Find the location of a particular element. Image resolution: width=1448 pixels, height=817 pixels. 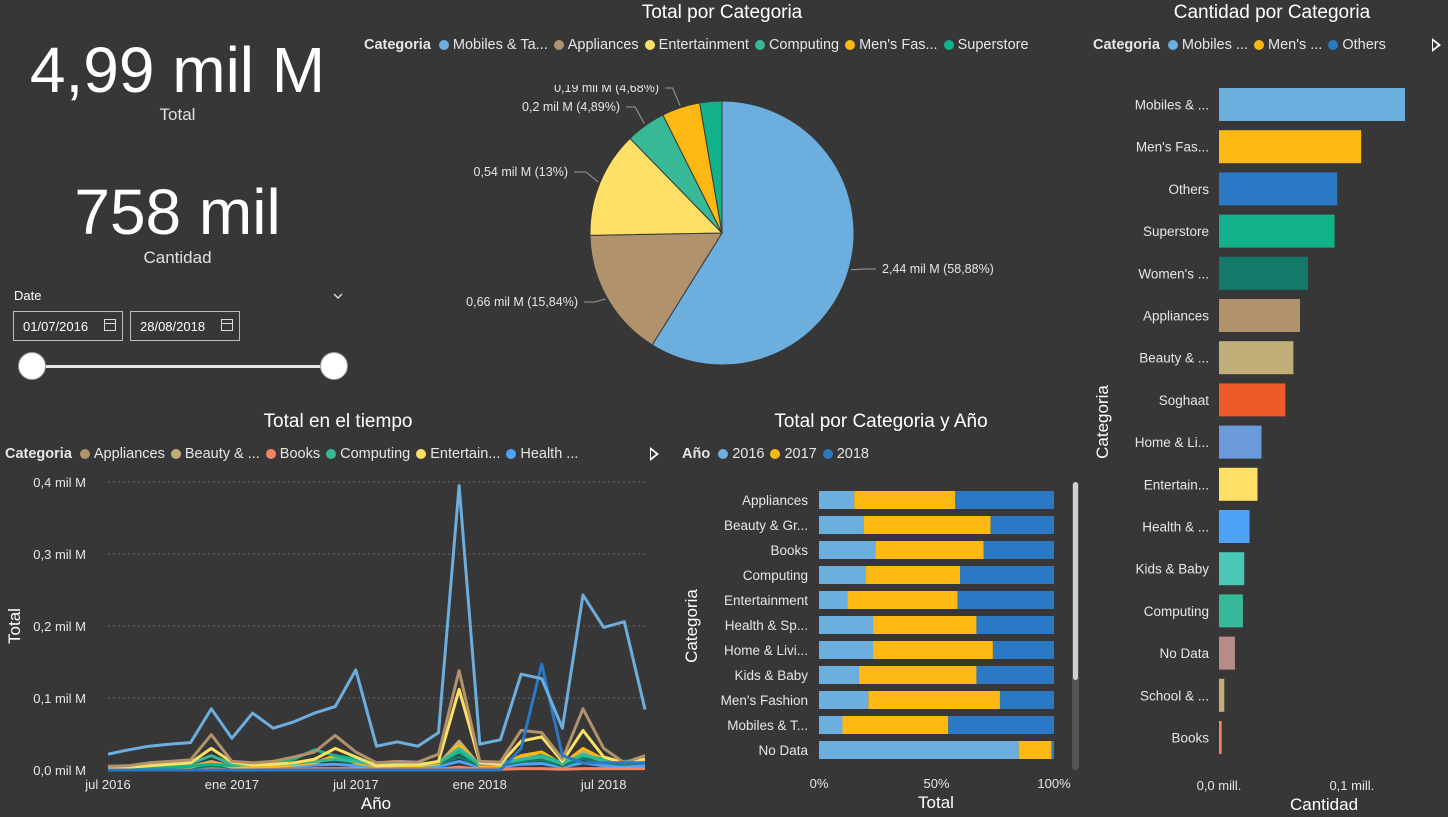

pie-chart-title: Total por Categoria is located at coordinates (722, 12).